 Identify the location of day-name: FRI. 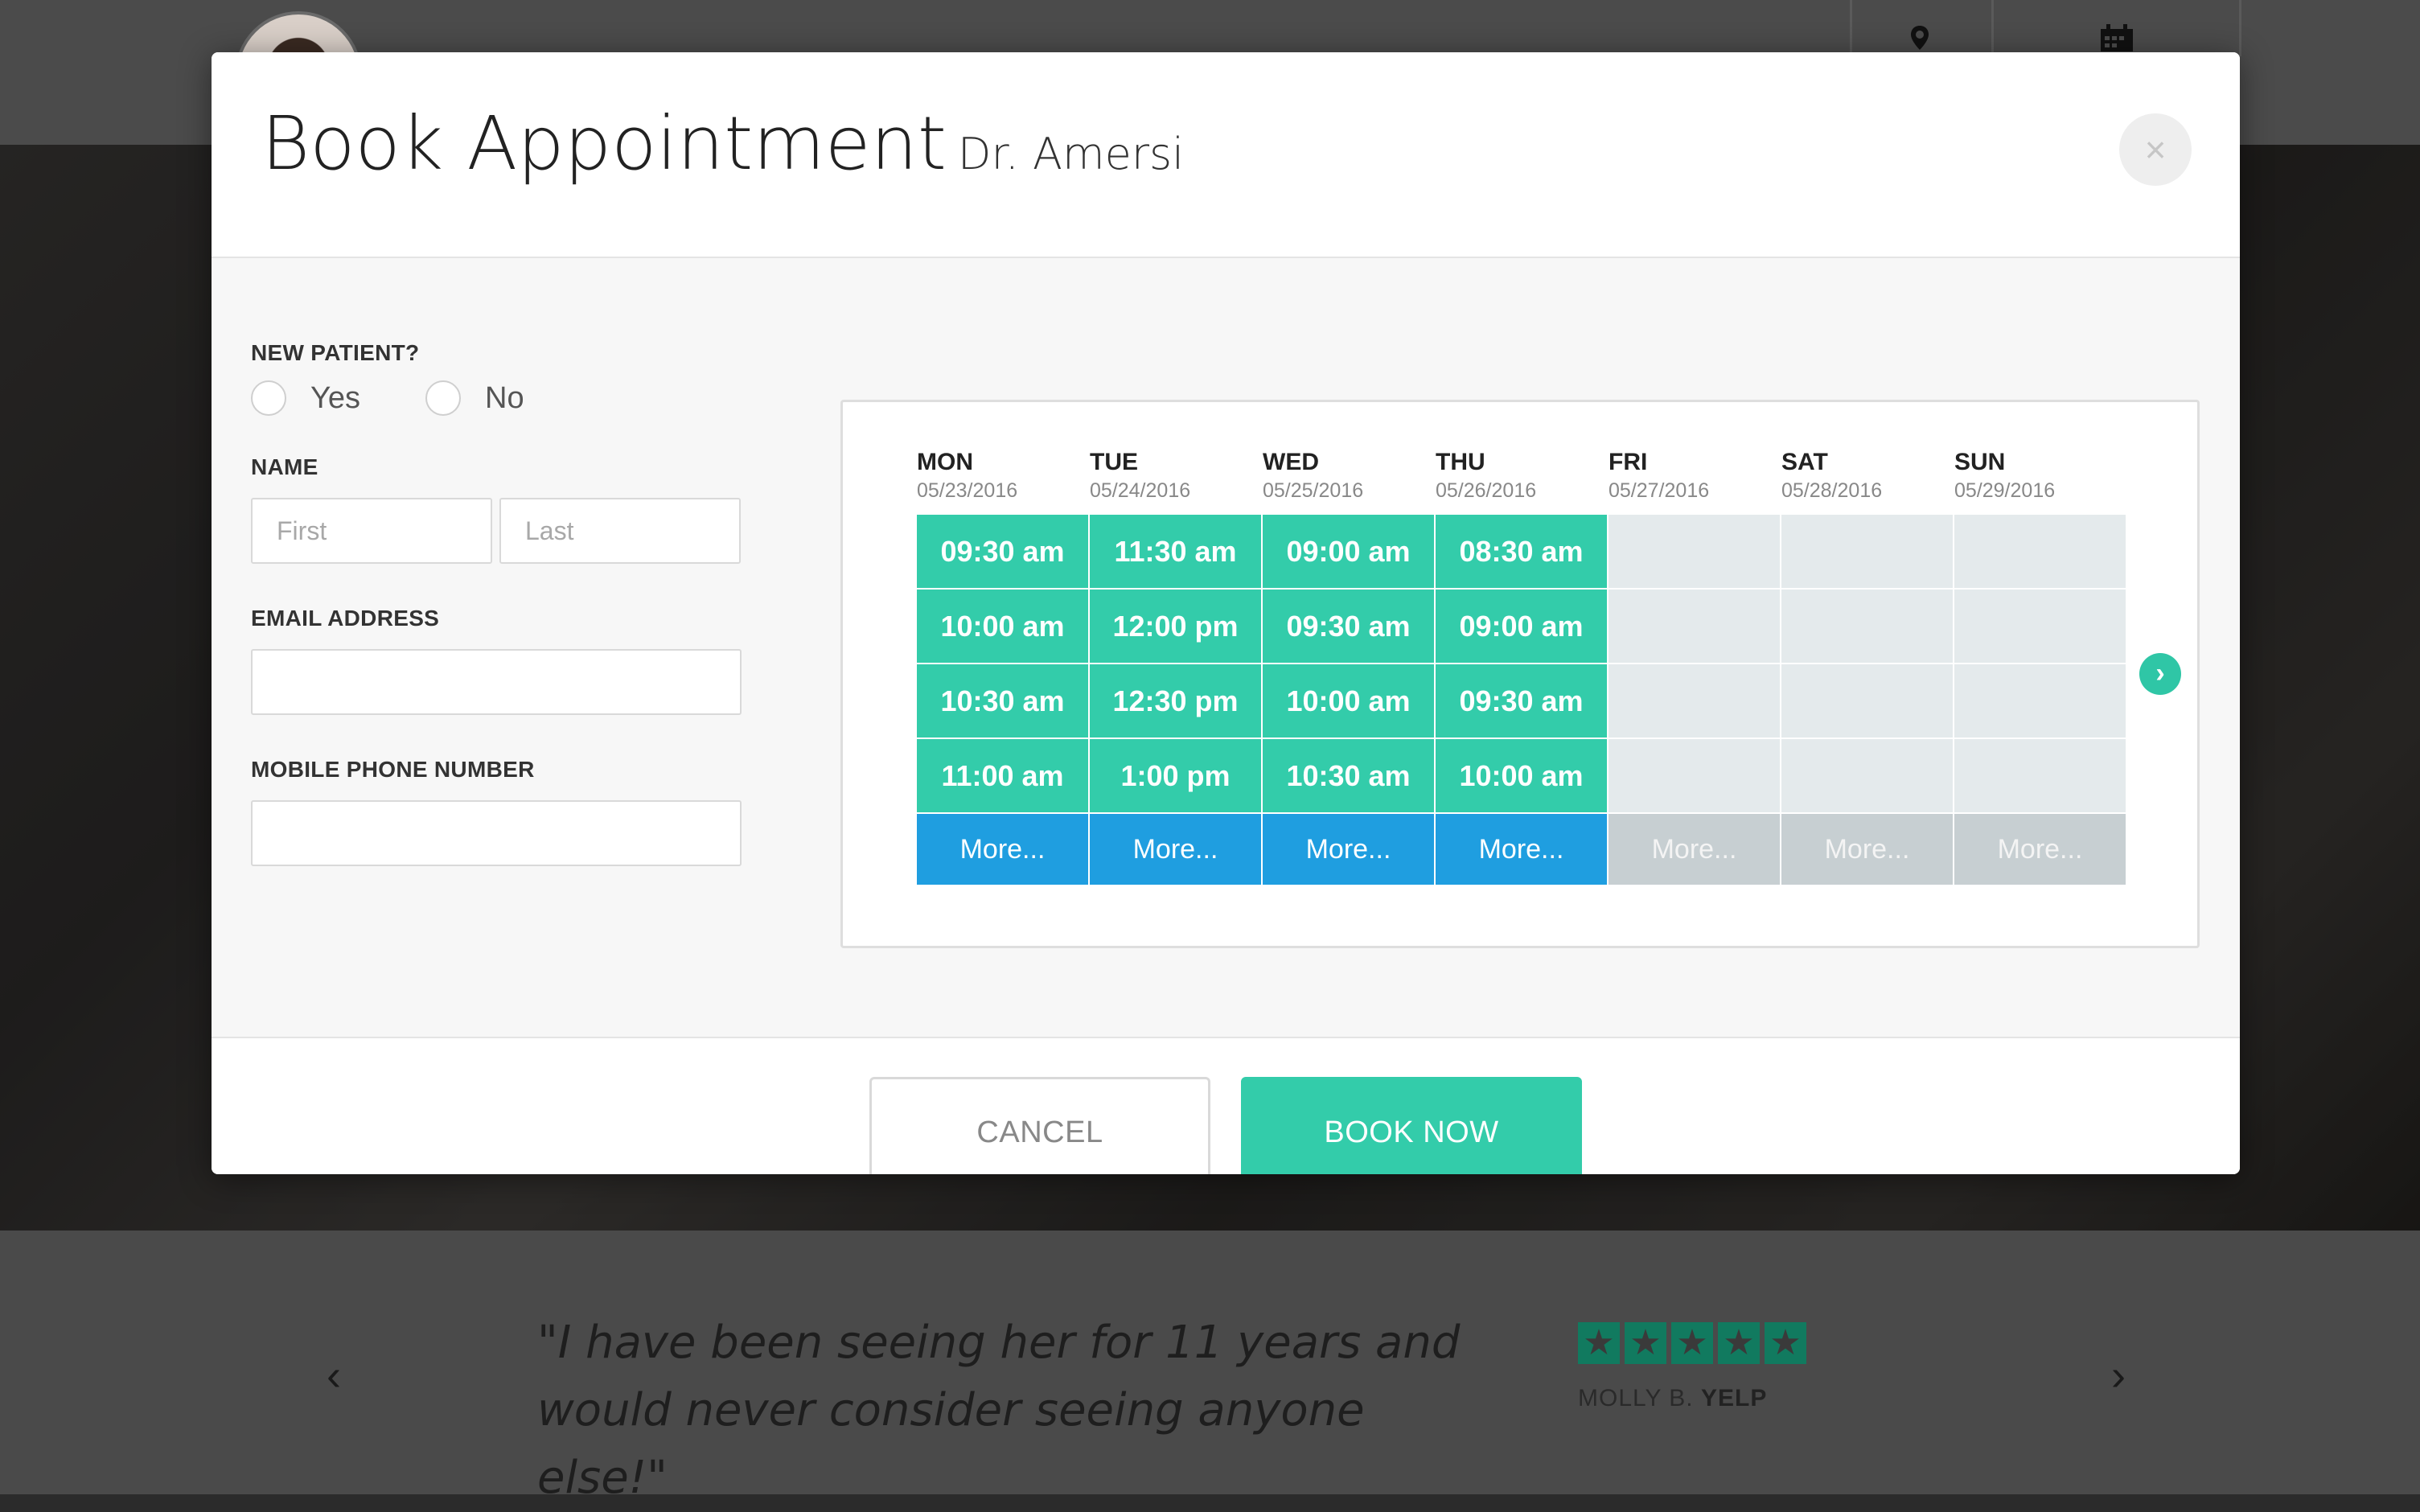
(1628, 462).